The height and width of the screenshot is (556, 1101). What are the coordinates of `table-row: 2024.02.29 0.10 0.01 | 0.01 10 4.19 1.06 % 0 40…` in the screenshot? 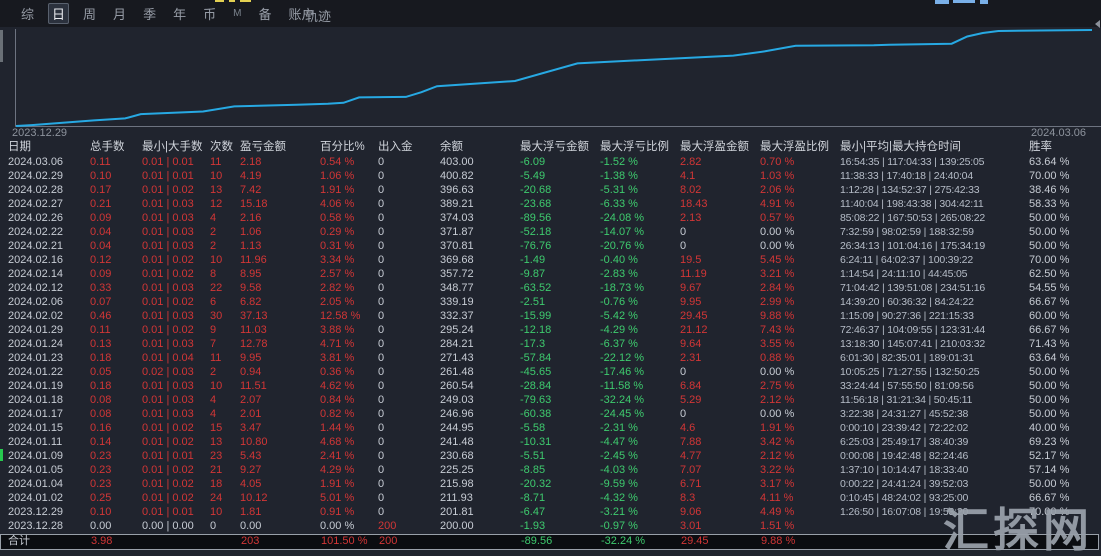 It's located at (550, 176).